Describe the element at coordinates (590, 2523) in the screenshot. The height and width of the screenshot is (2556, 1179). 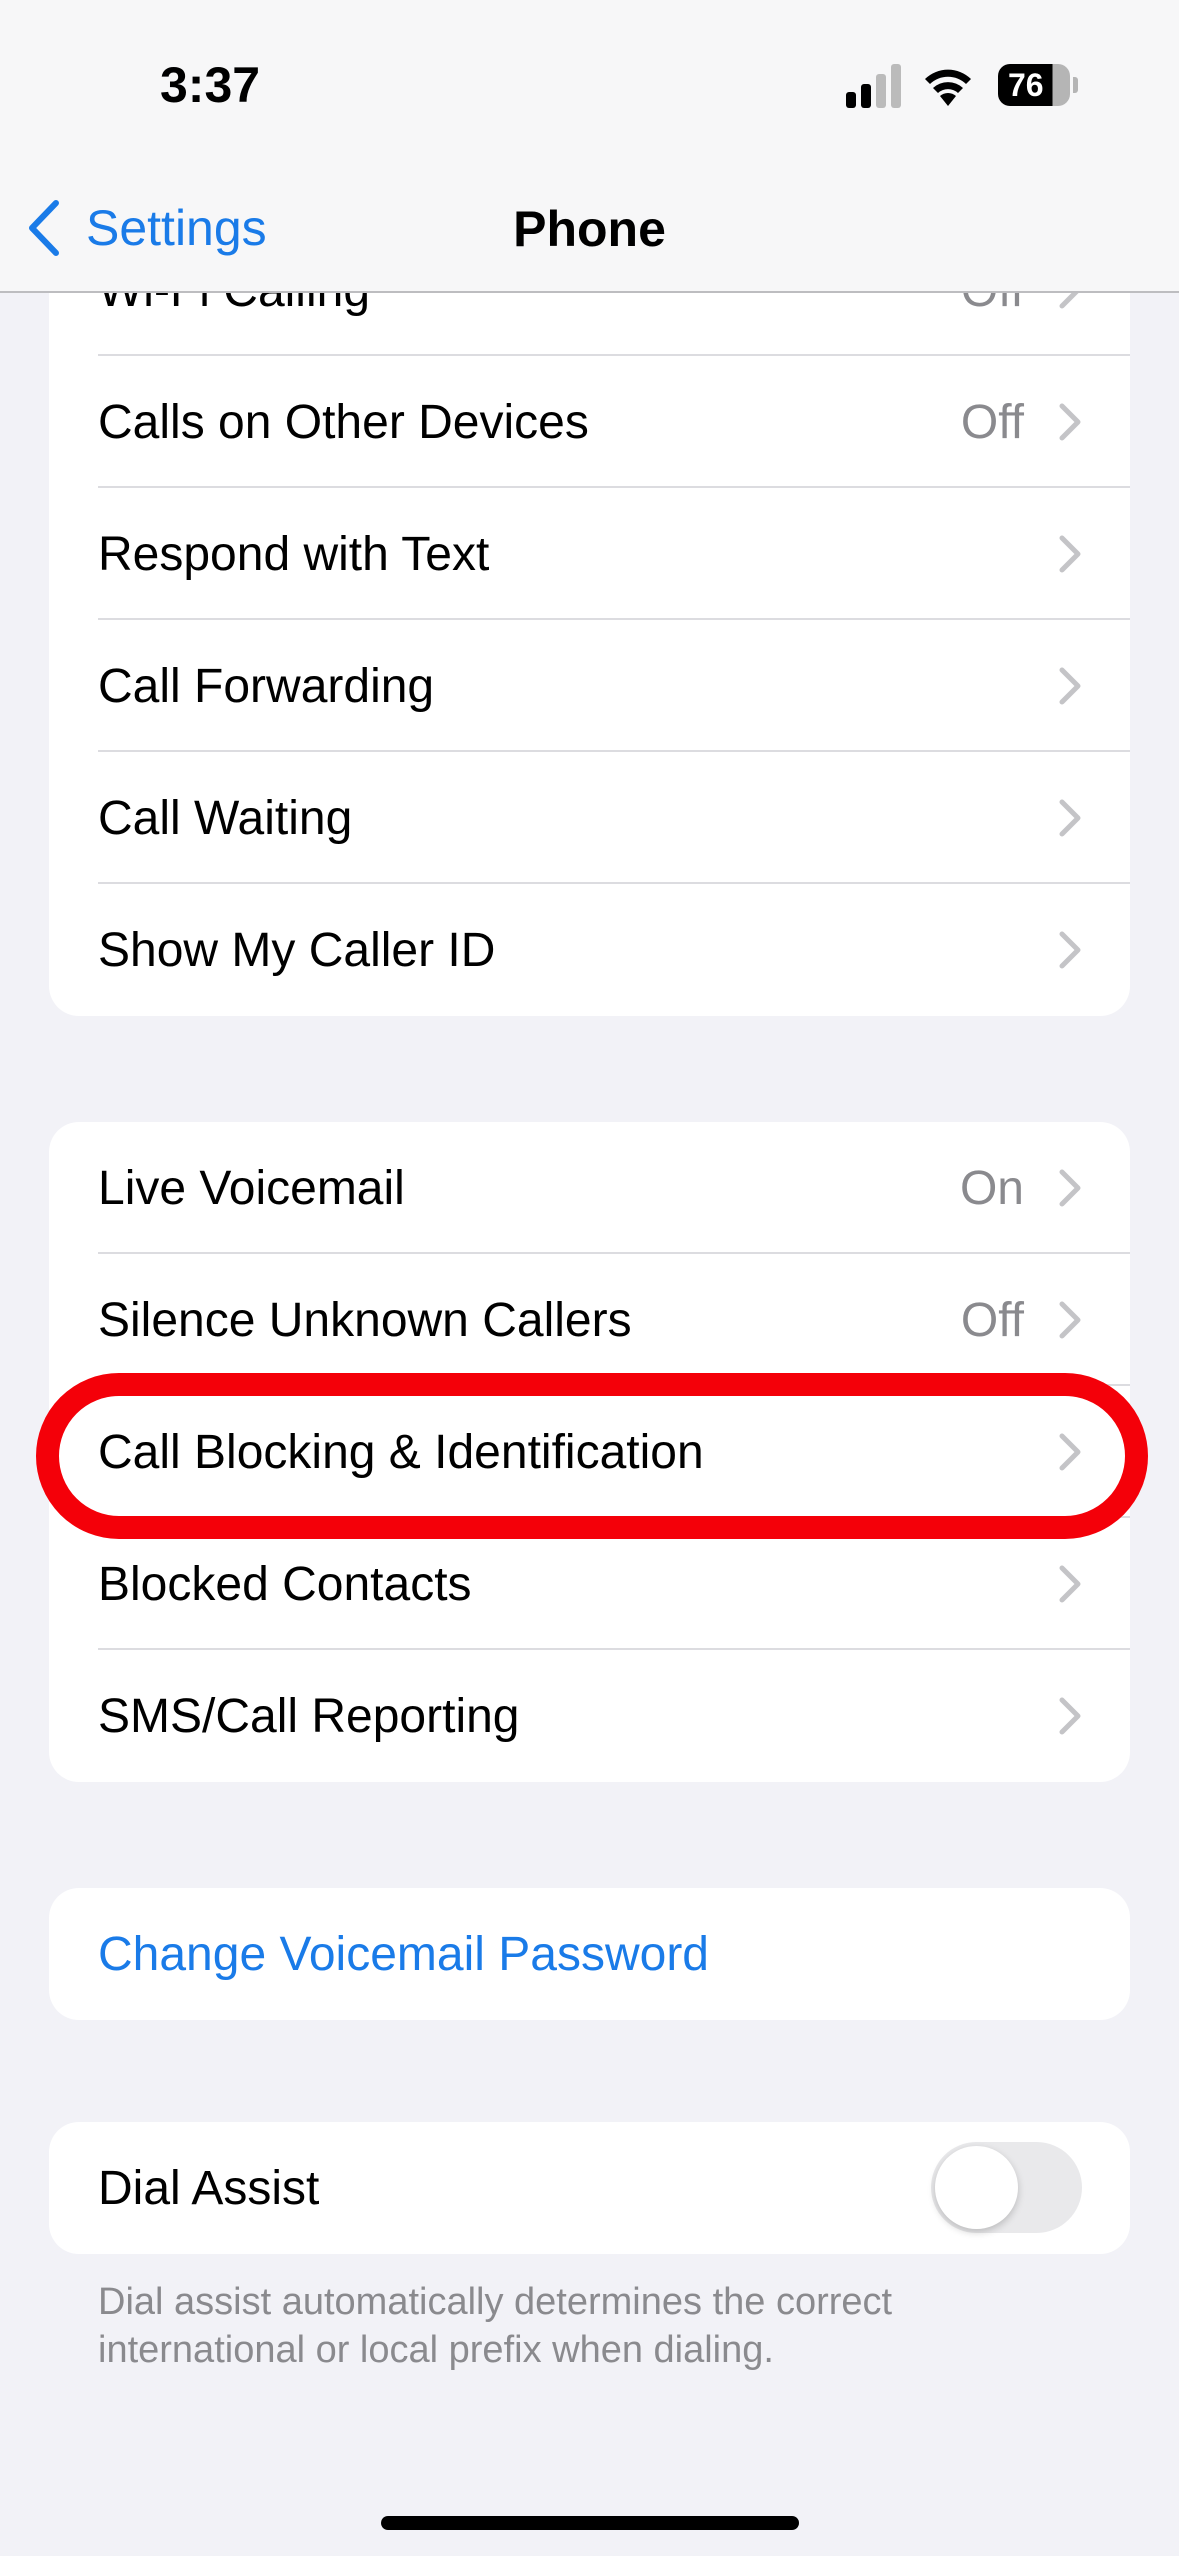
I see `home-indicator` at that location.